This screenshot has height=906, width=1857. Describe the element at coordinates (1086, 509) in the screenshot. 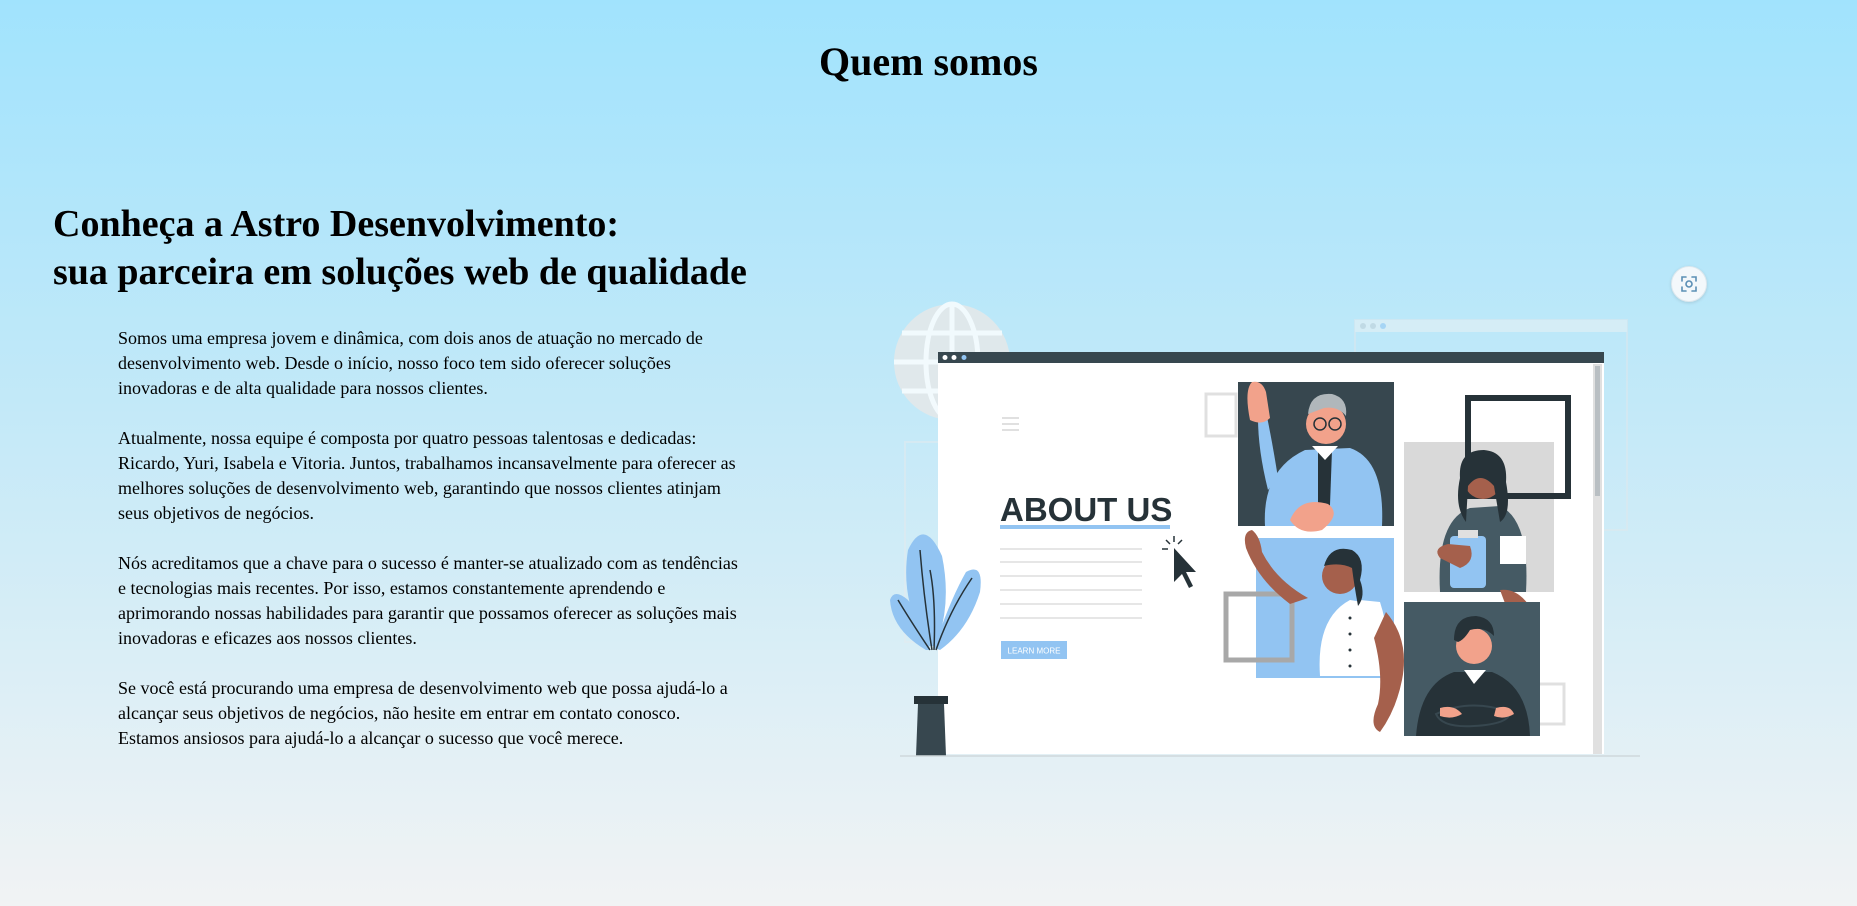

I see `illustration-headline: ABOUT US` at that location.